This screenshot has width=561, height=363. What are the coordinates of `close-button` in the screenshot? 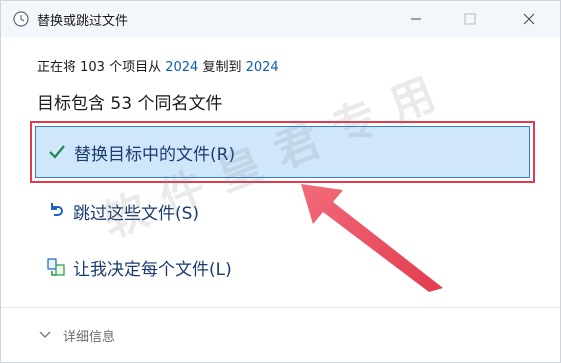 It's located at (529, 19).